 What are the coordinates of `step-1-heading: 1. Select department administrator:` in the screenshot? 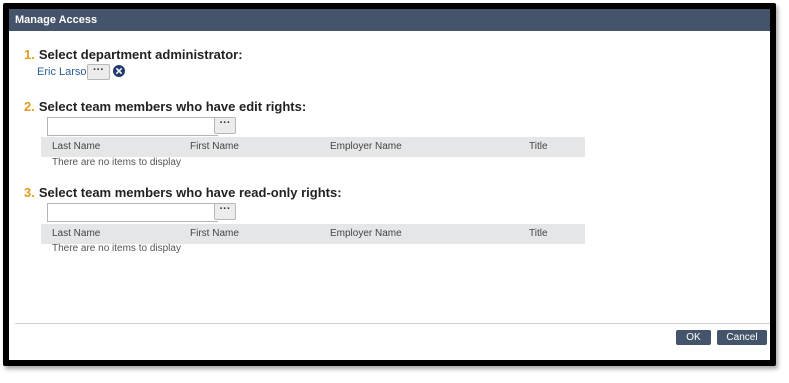 It's located at (133, 54).